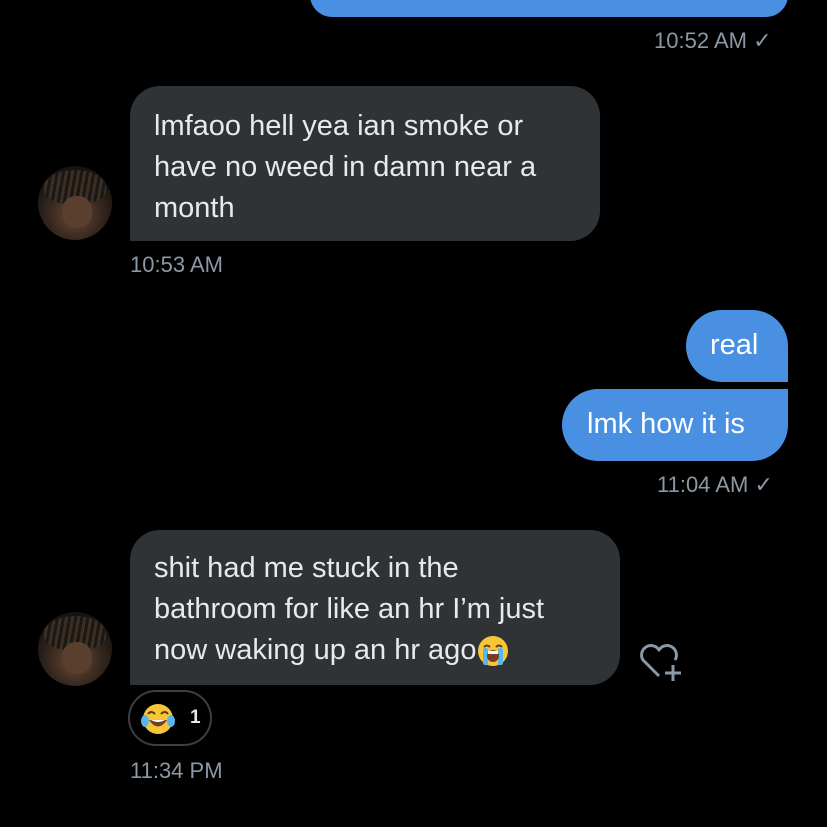  What do you see at coordinates (703, 484) in the screenshot?
I see `timestamp-text: 11:04 AM` at bounding box center [703, 484].